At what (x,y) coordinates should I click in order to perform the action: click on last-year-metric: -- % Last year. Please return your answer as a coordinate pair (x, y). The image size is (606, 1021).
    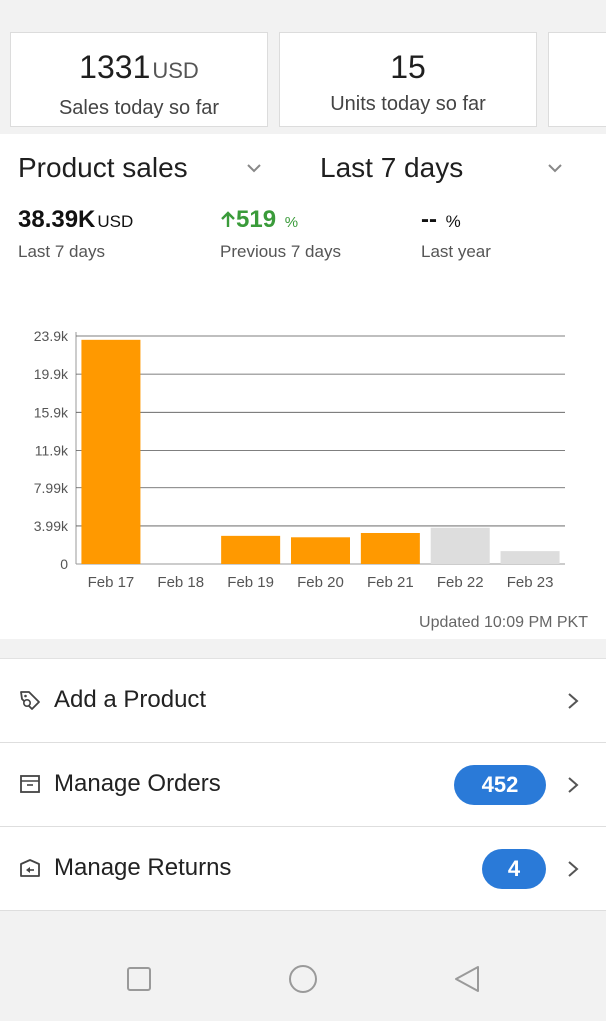
    Looking at the image, I should click on (456, 234).